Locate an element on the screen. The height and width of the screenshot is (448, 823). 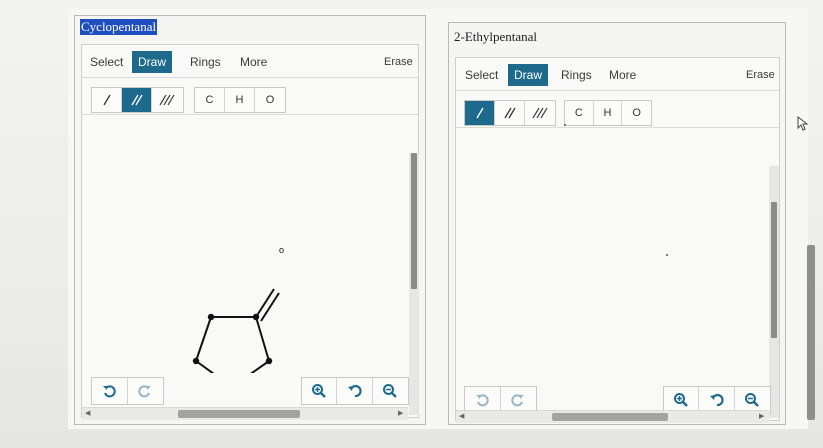
panel-title: Cyclopentanal is located at coordinates (119, 27).